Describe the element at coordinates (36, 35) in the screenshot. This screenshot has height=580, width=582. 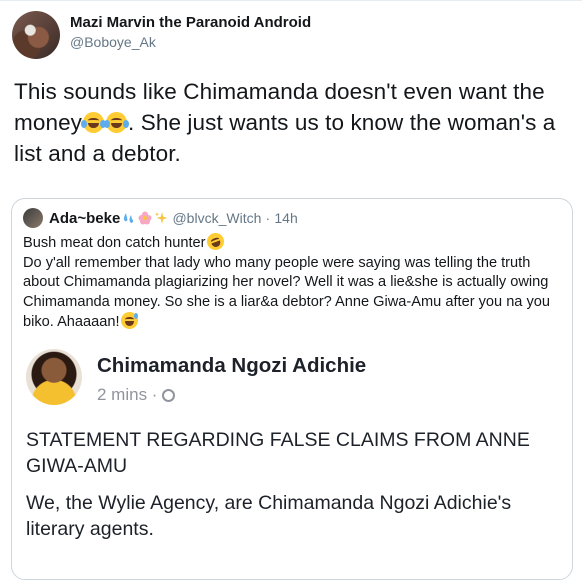
I see `author-avatar` at that location.